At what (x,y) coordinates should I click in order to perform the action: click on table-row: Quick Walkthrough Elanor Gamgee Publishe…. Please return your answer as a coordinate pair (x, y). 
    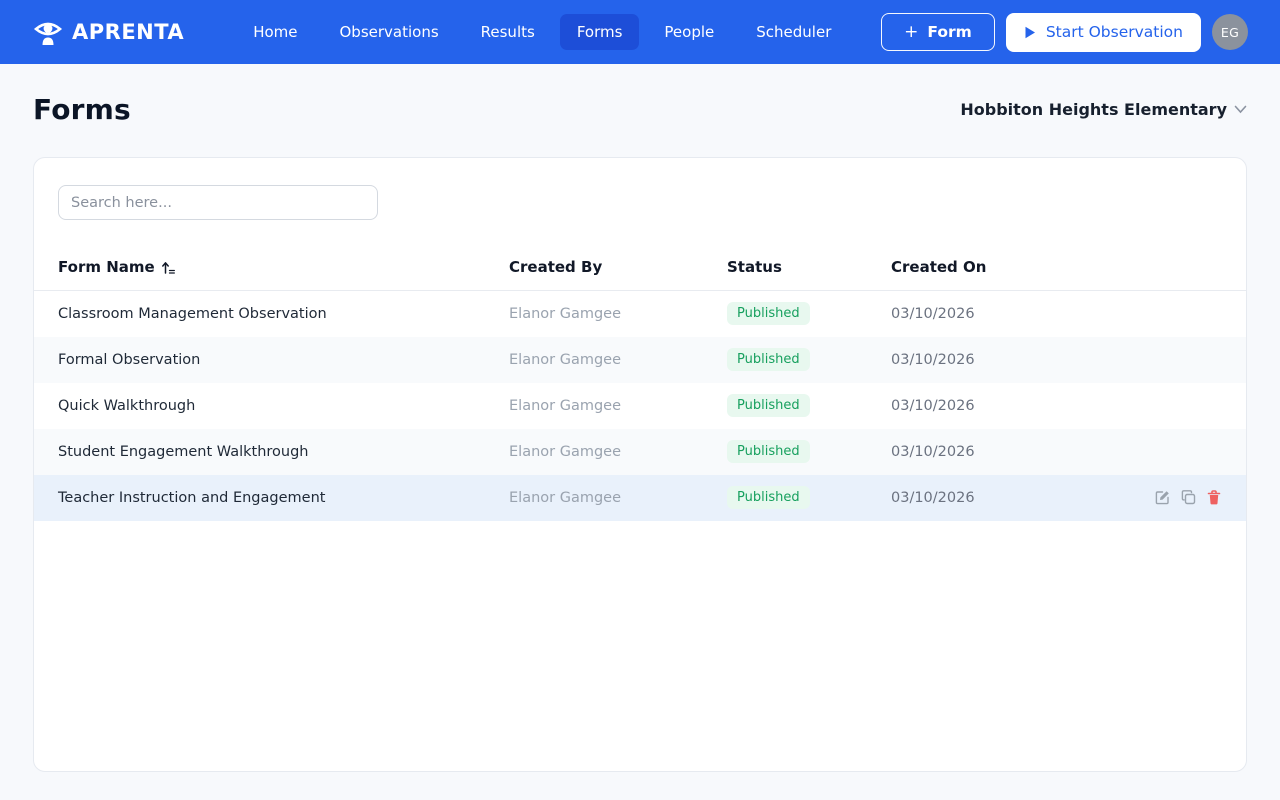
    Looking at the image, I should click on (640, 406).